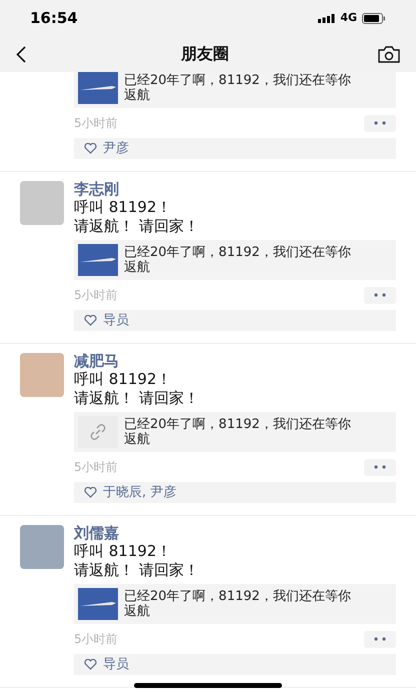 The image size is (416, 693). What do you see at coordinates (54, 18) in the screenshot?
I see `status-time: 16:54` at bounding box center [54, 18].